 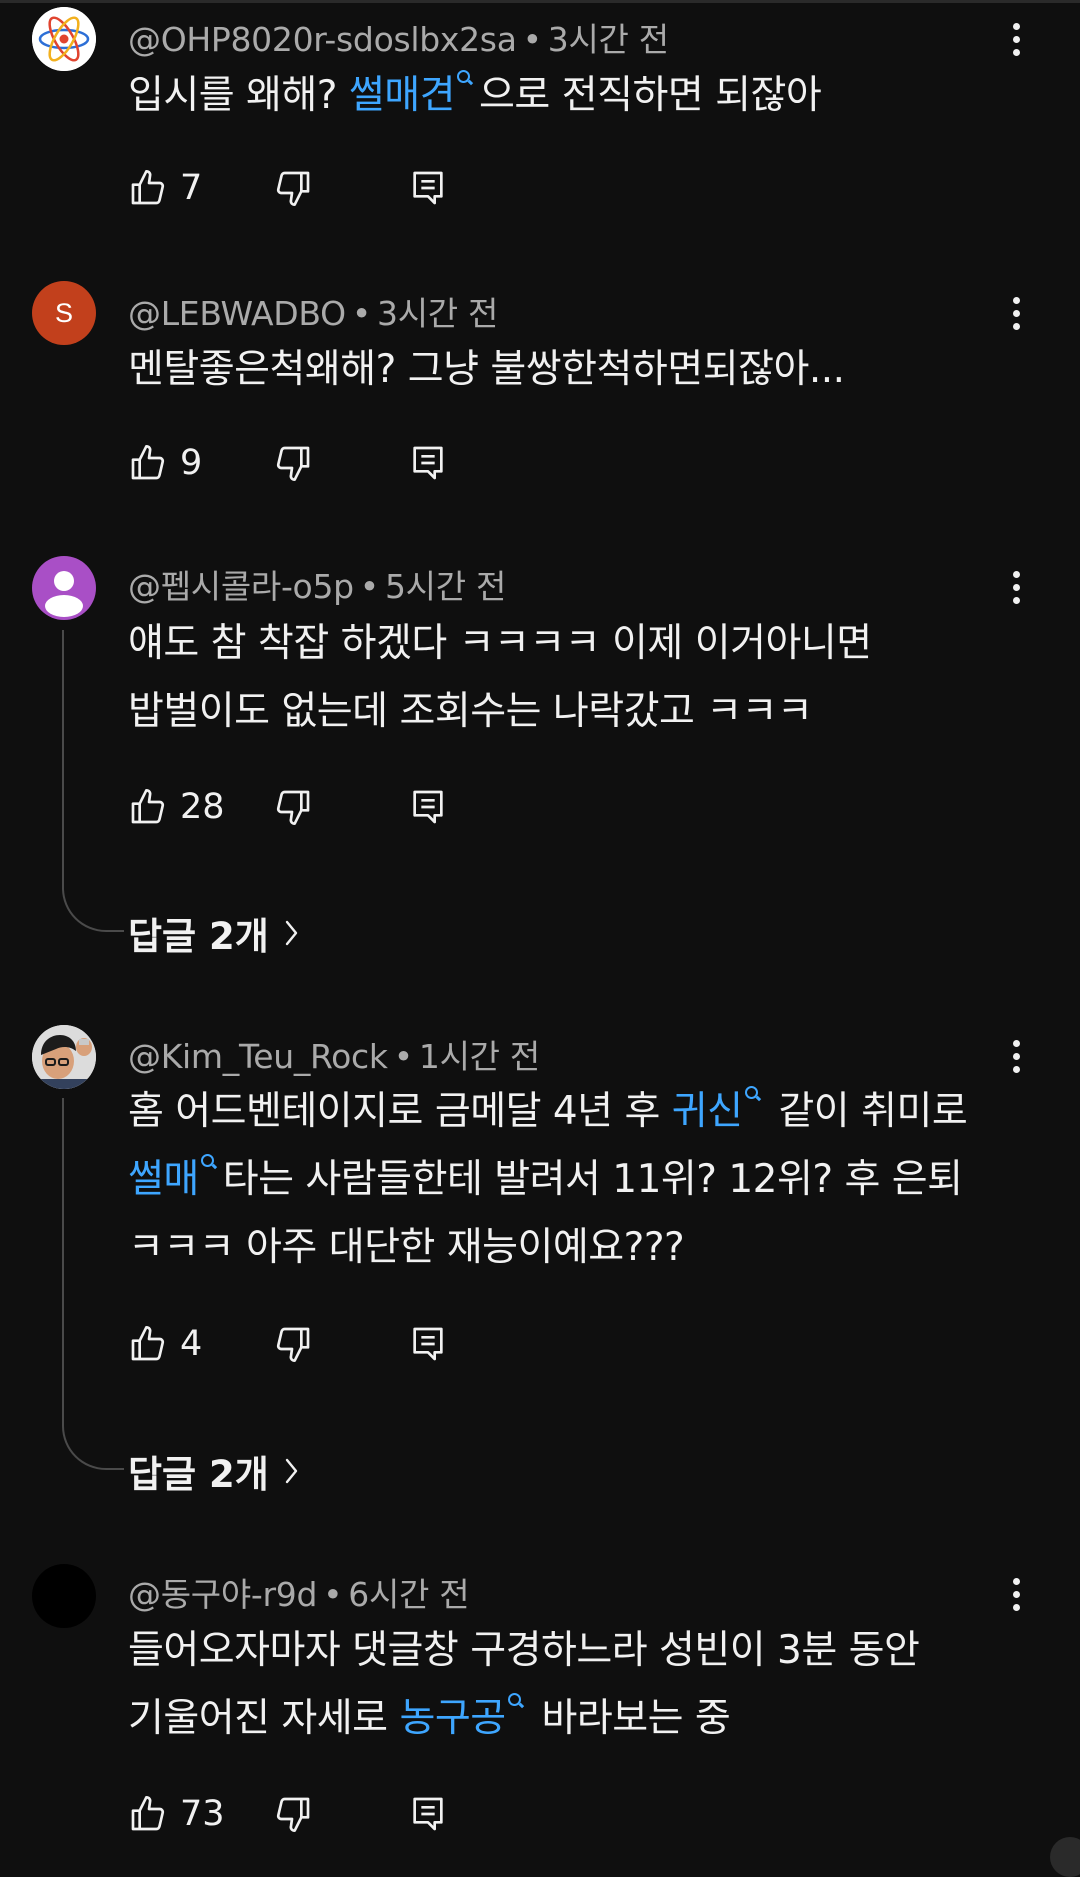 What do you see at coordinates (237, 313) in the screenshot?
I see `comment-author: @LEBWADBO` at bounding box center [237, 313].